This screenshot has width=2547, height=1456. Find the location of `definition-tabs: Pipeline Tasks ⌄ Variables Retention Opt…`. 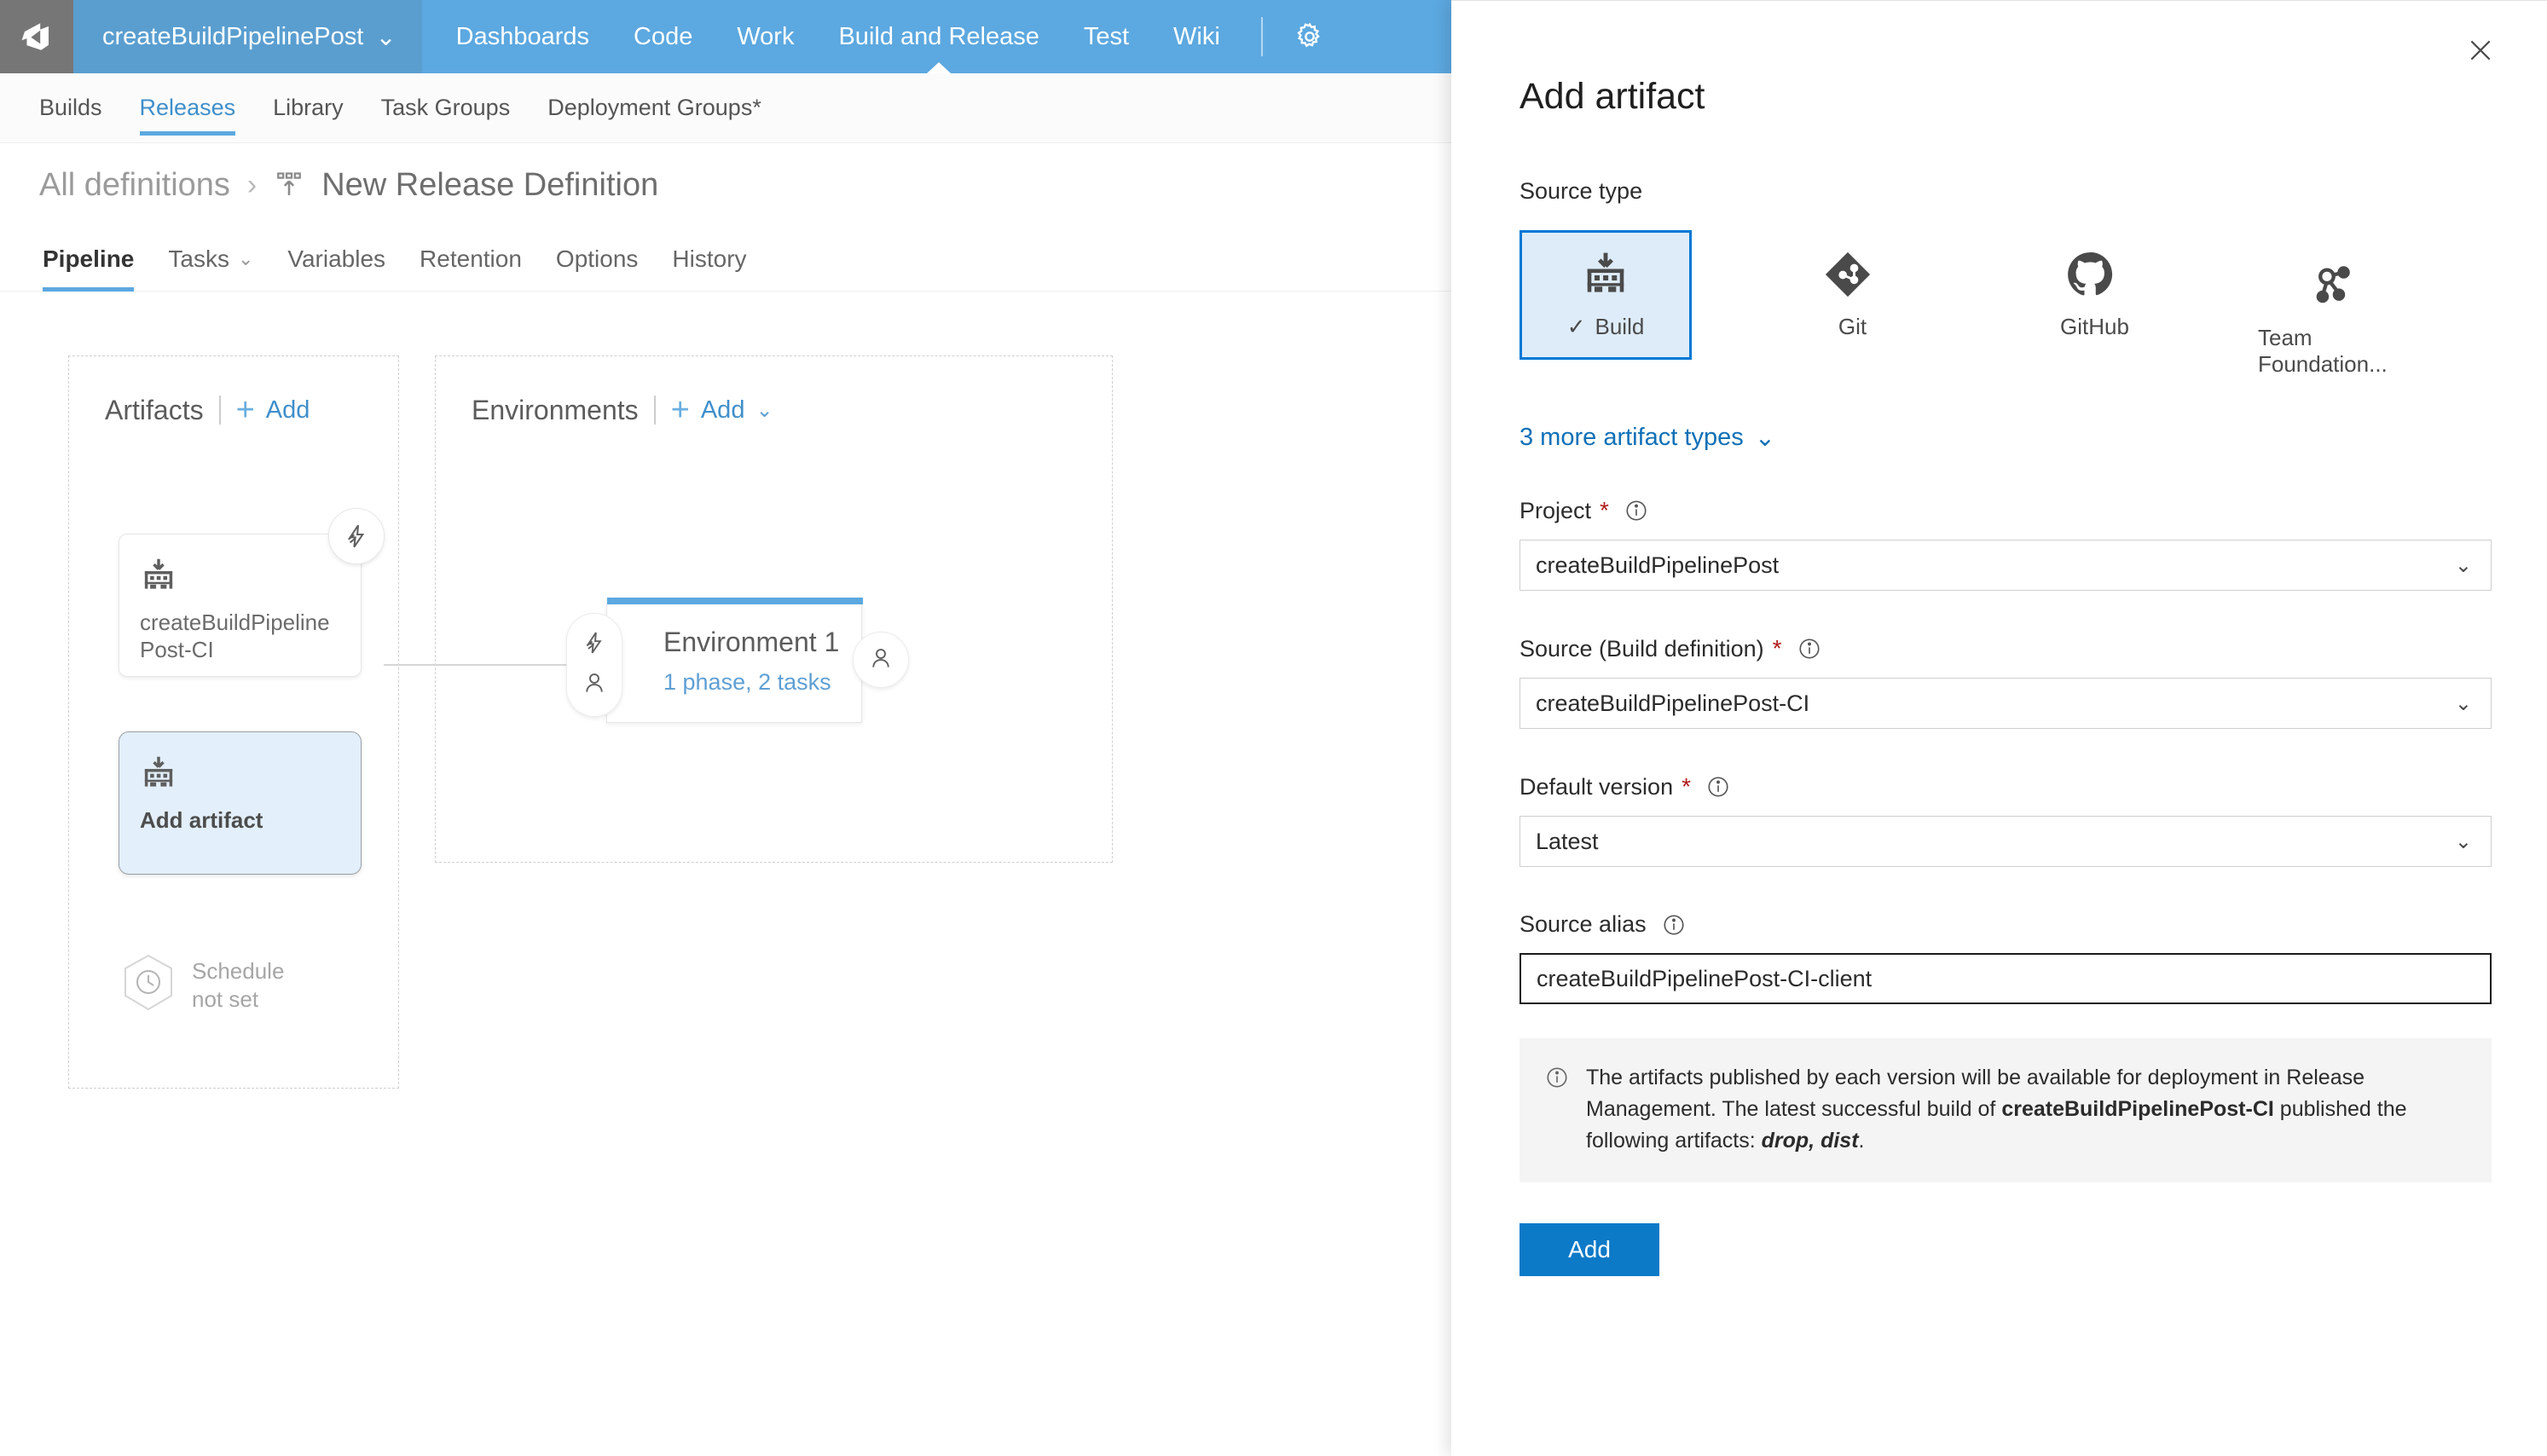

definition-tabs: Pipeline Tasks ⌄ Variables Retention Opt… is located at coordinates (725, 259).